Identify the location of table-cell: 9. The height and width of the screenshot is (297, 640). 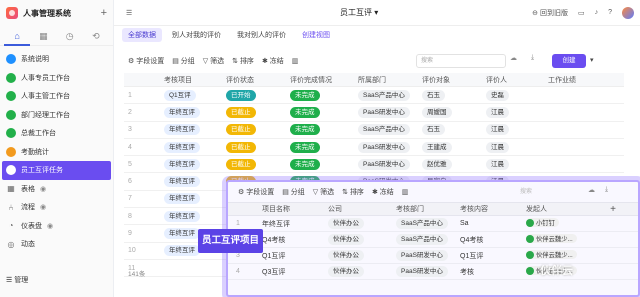
(144, 233).